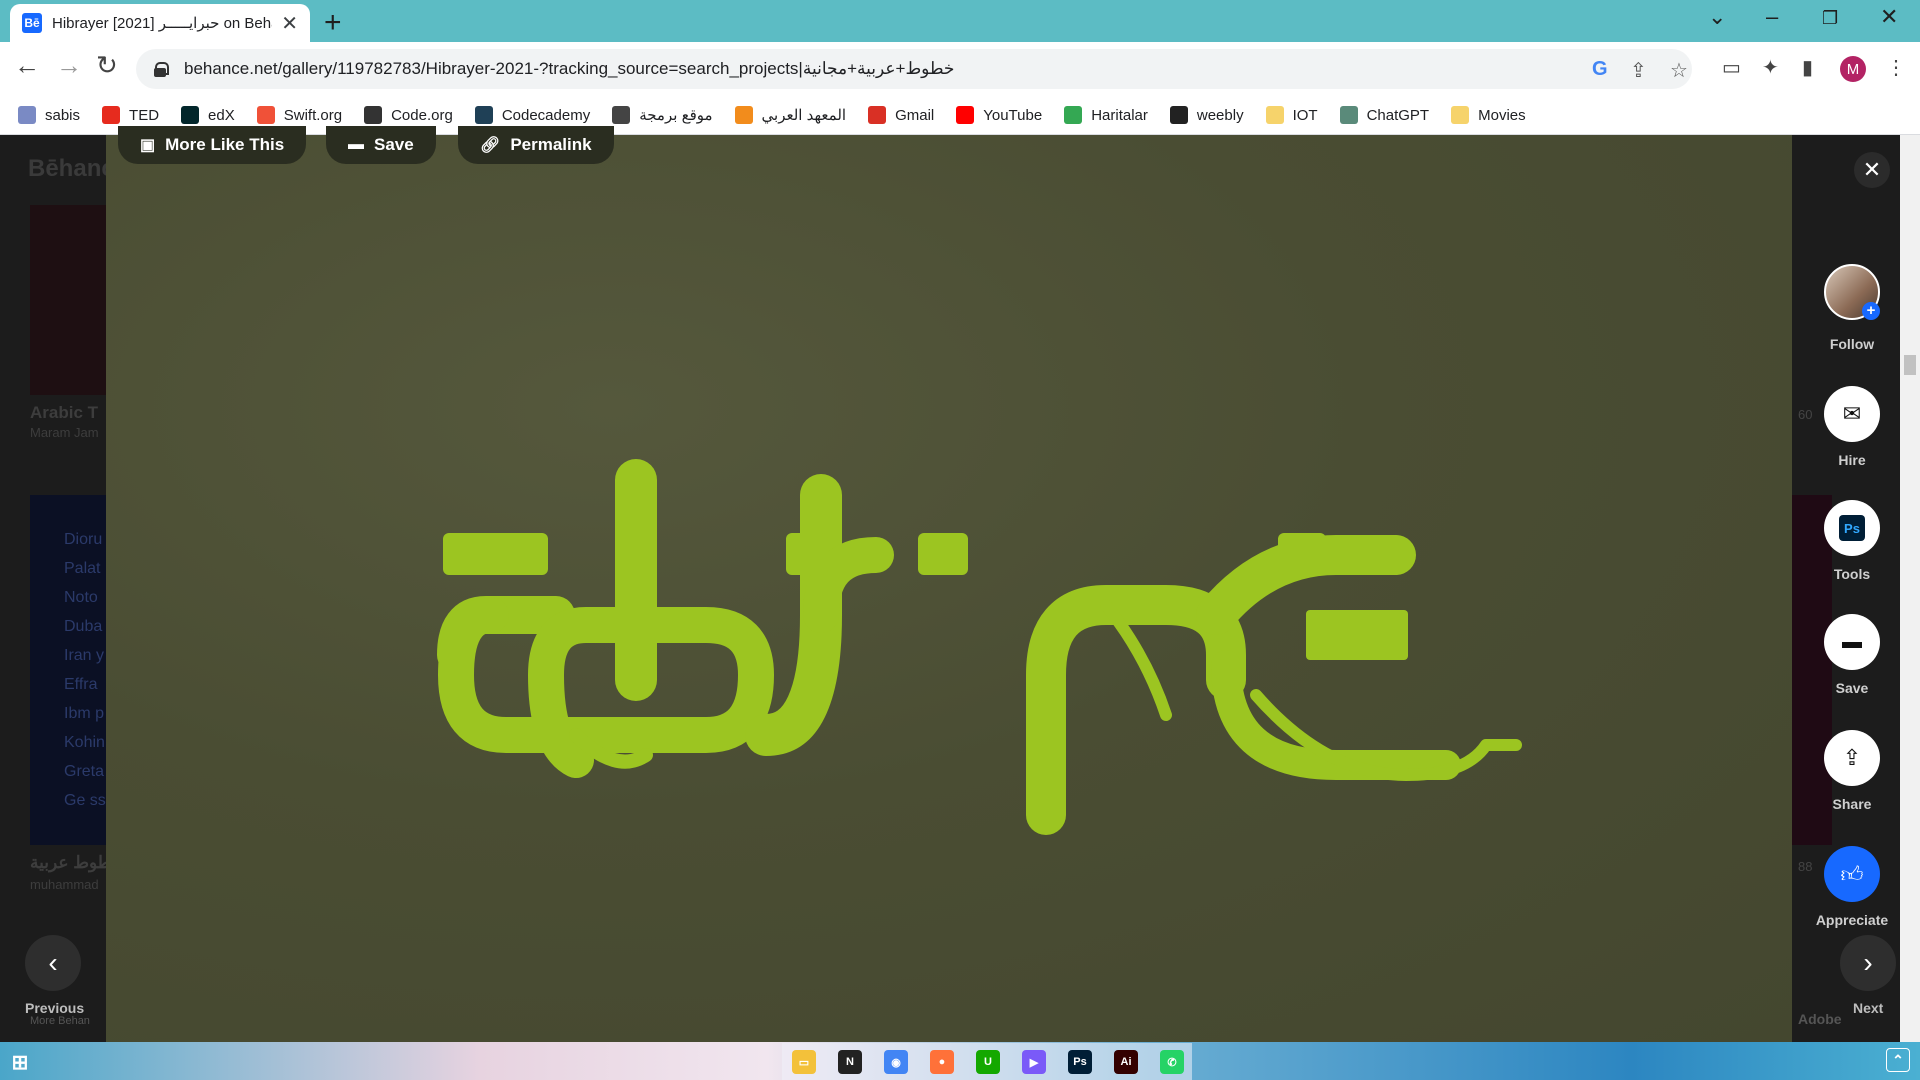 The height and width of the screenshot is (1080, 1920). What do you see at coordinates (850, 1062) in the screenshot?
I see `notion-icon: N` at bounding box center [850, 1062].